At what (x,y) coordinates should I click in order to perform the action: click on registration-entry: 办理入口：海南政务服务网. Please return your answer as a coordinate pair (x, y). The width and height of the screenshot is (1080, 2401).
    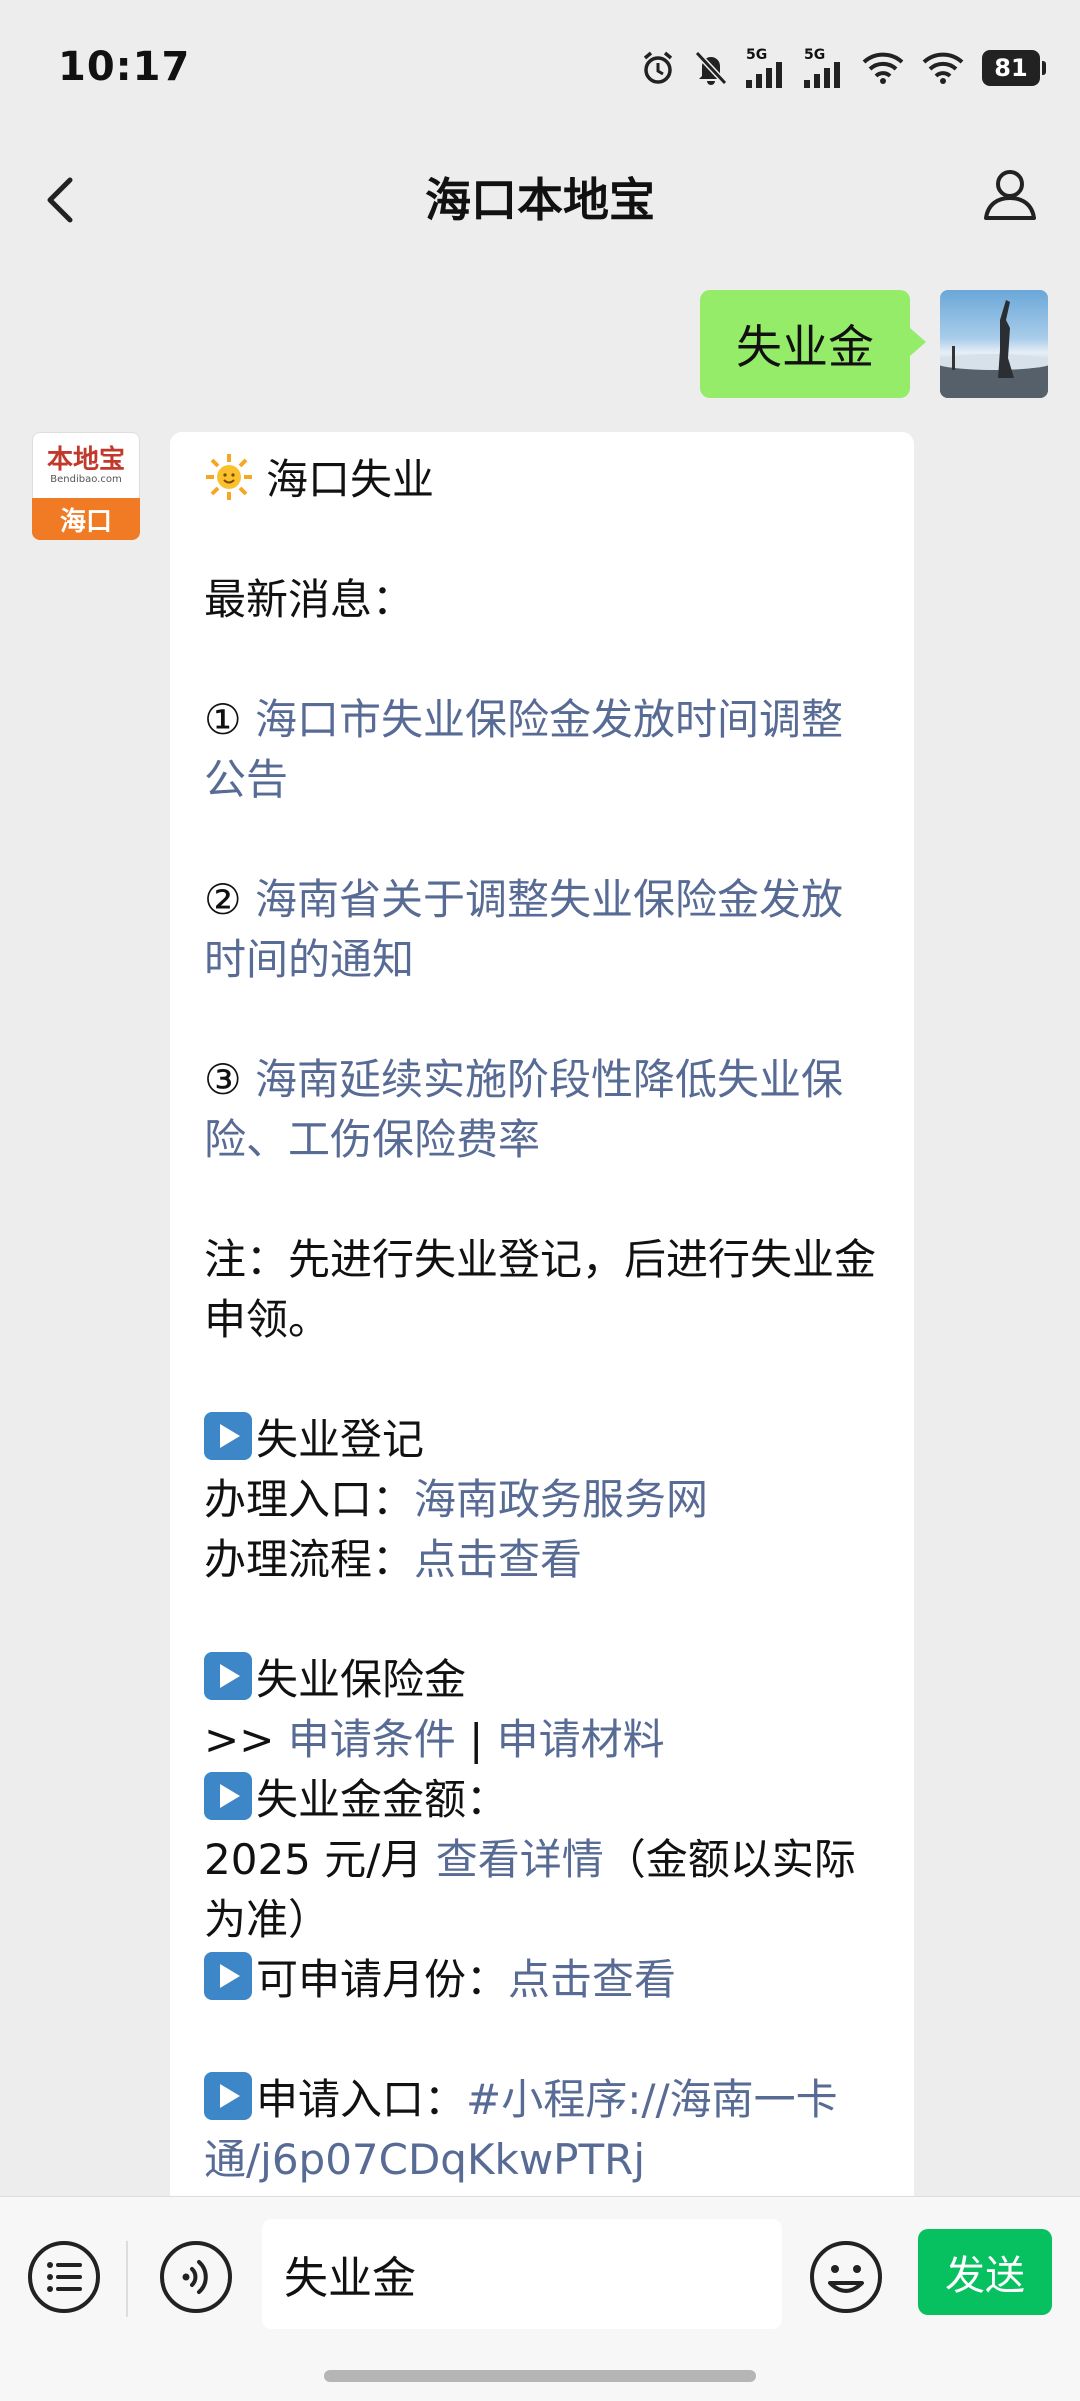
    Looking at the image, I should click on (456, 1499).